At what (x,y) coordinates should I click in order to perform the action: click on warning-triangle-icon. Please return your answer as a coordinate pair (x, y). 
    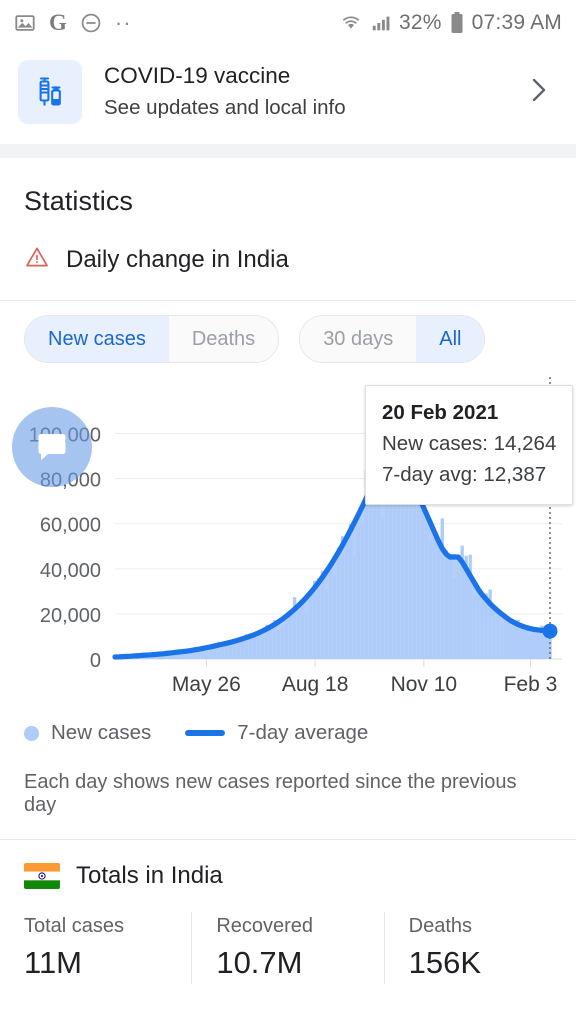
    Looking at the image, I should click on (37, 259).